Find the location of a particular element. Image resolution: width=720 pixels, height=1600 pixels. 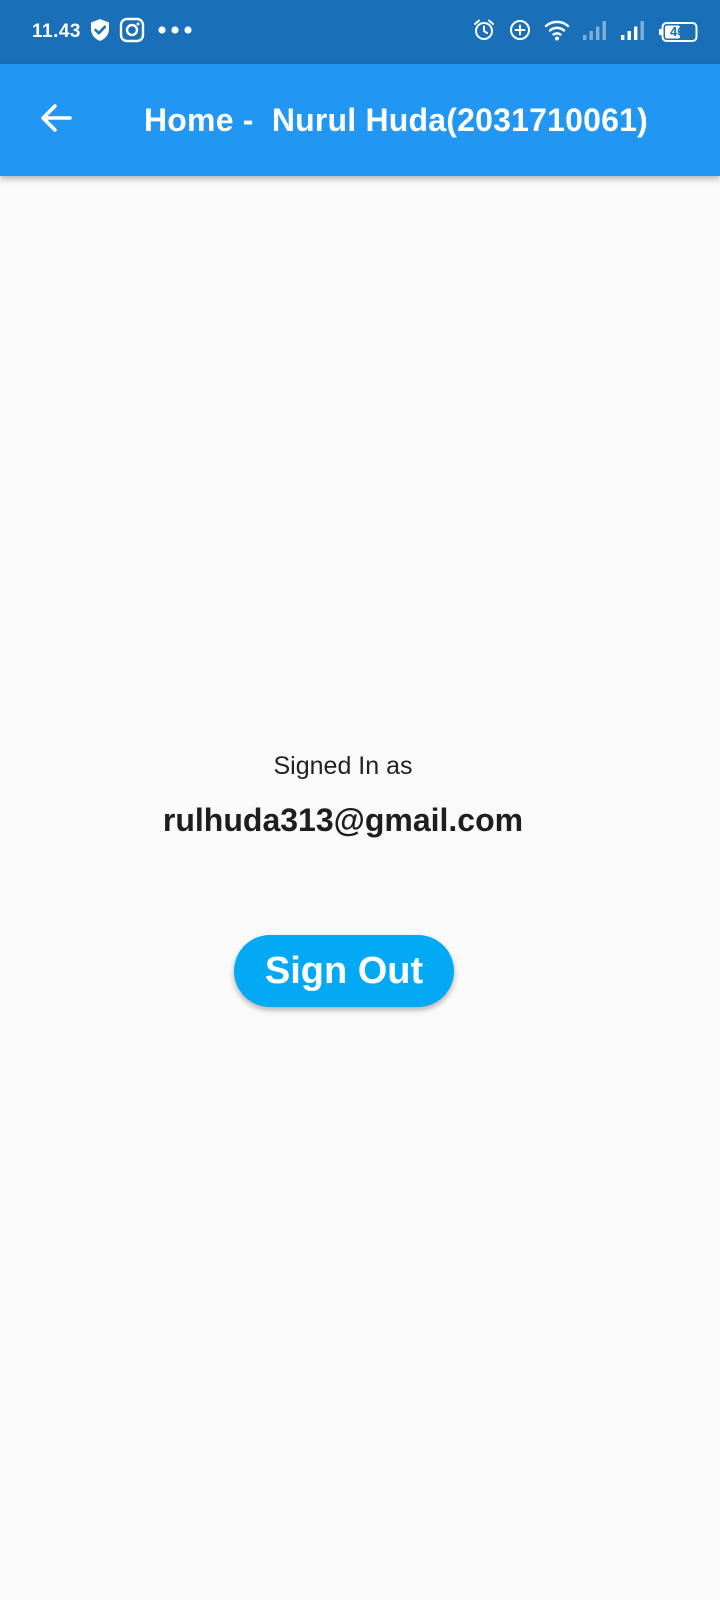

status-left: 11.43 is located at coordinates (112, 32).